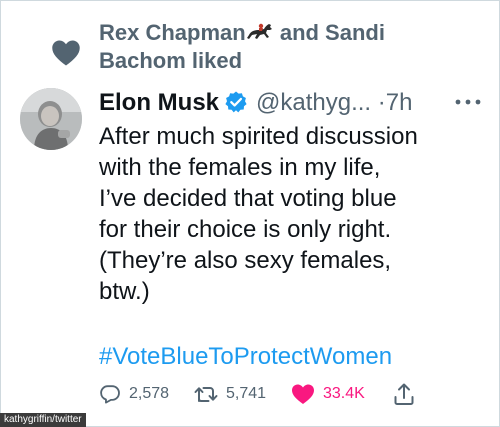 The width and height of the screenshot is (500, 427). I want to click on liker-name-1: Rex Chapman, so click(172, 32).